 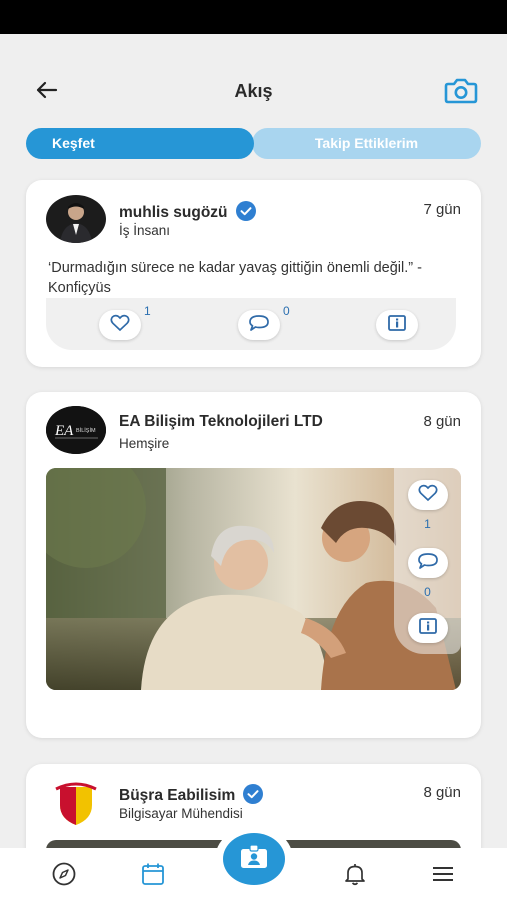 I want to click on author-name: EA Bilişim Teknolojileri LTD, so click(x=221, y=422).